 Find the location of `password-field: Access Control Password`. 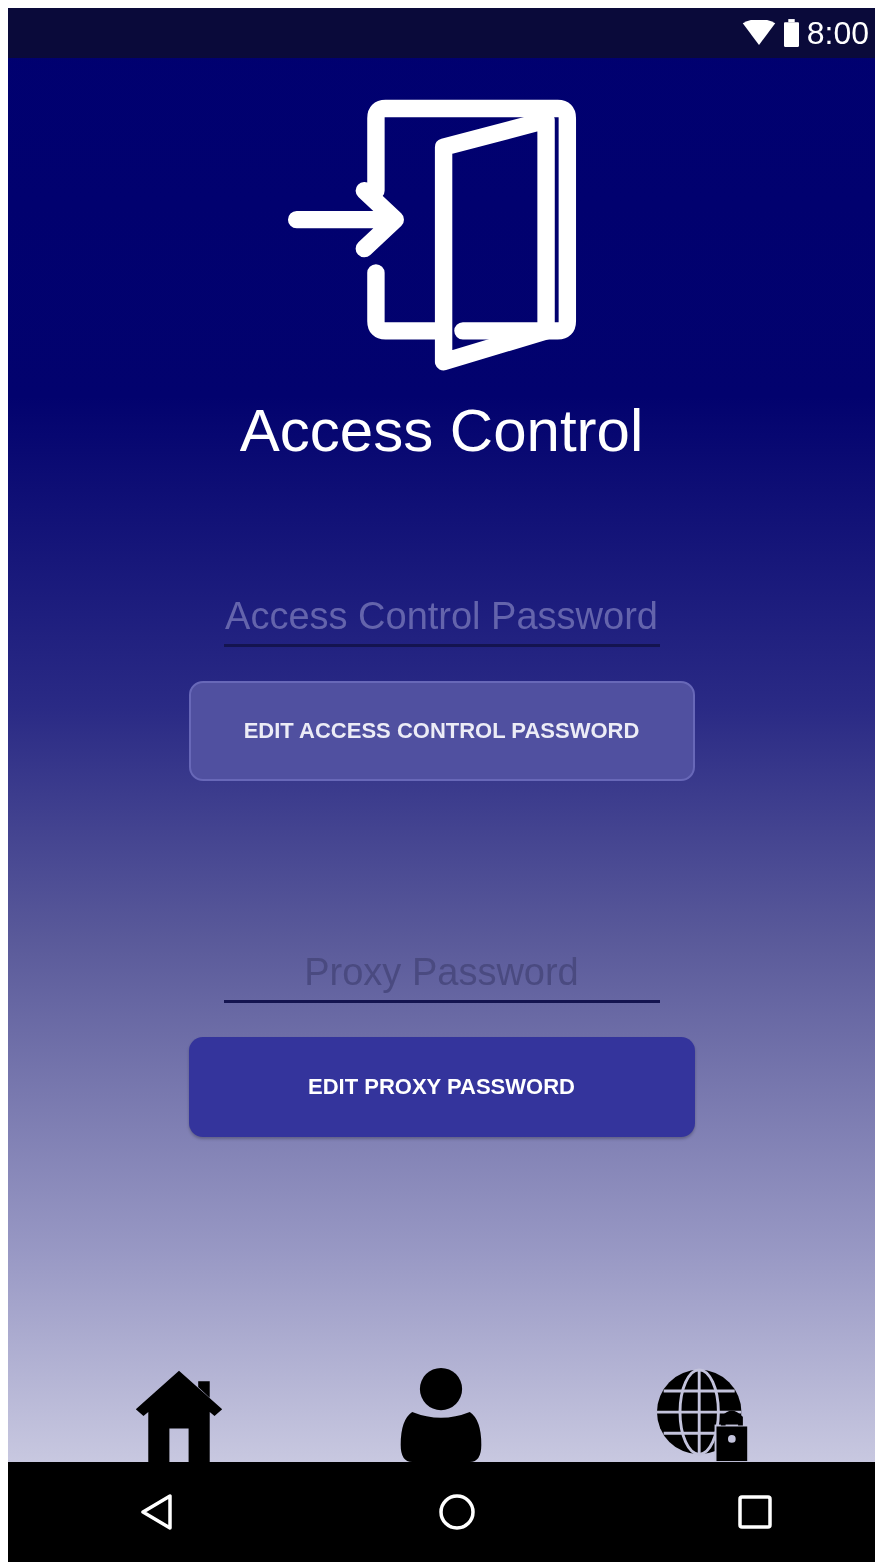

password-field: Access Control Password is located at coordinates (441, 621).